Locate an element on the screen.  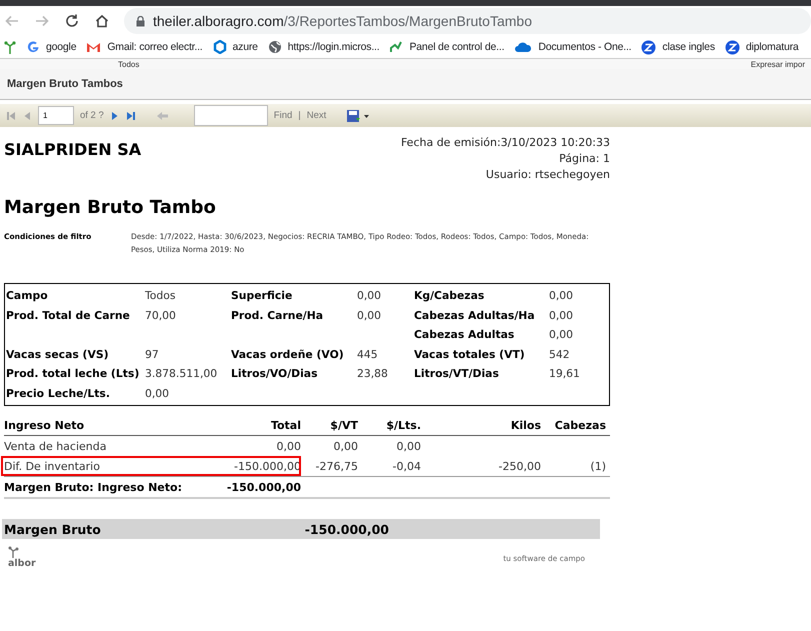
lock-icon is located at coordinates (140, 21).